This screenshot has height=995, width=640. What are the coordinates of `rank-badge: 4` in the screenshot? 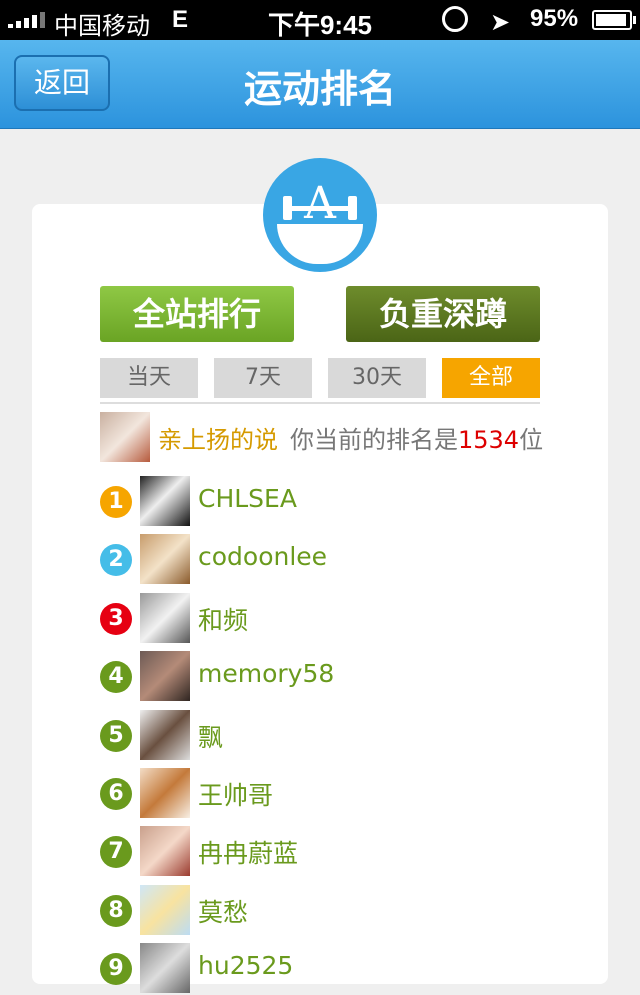 It's located at (116, 677).